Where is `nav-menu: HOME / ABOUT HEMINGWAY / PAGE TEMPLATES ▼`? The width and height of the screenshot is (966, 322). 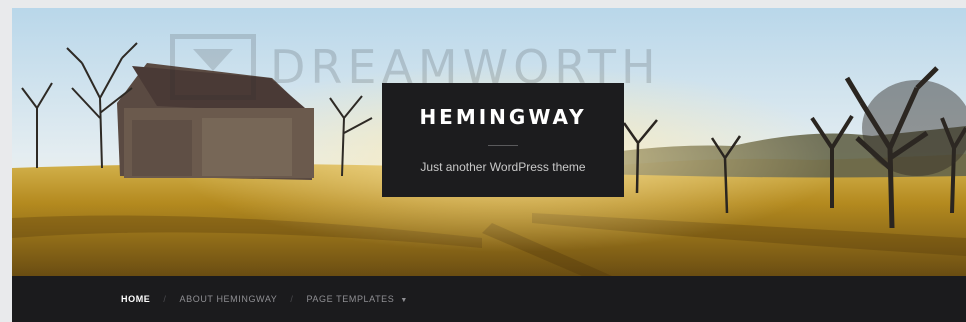 nav-menu: HOME / ABOUT HEMINGWAY / PAGE TEMPLATES ▼ is located at coordinates (264, 299).